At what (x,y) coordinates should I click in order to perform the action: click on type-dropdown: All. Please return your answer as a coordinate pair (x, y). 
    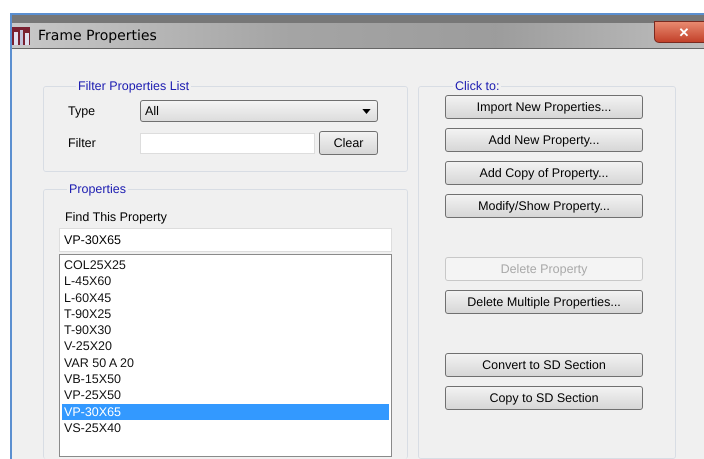
    Looking at the image, I should click on (259, 111).